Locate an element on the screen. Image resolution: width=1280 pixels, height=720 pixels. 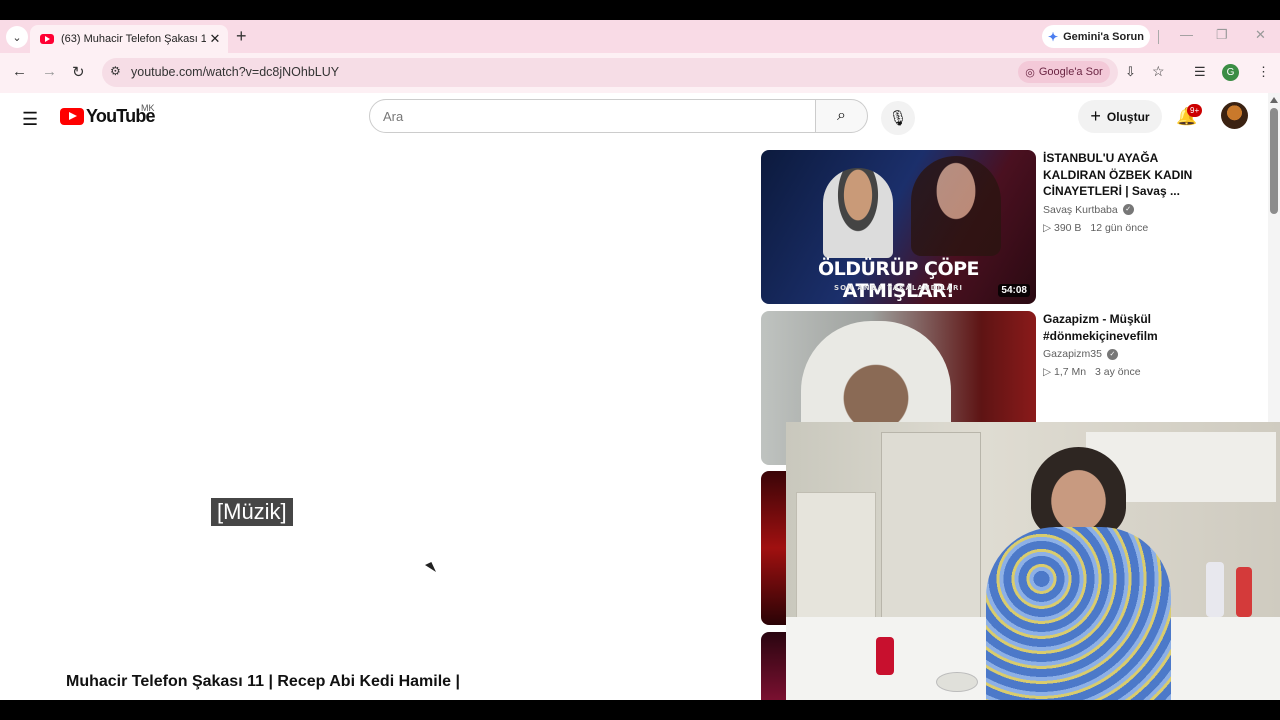
lens-icon: ◎ is located at coordinates (1030, 72).